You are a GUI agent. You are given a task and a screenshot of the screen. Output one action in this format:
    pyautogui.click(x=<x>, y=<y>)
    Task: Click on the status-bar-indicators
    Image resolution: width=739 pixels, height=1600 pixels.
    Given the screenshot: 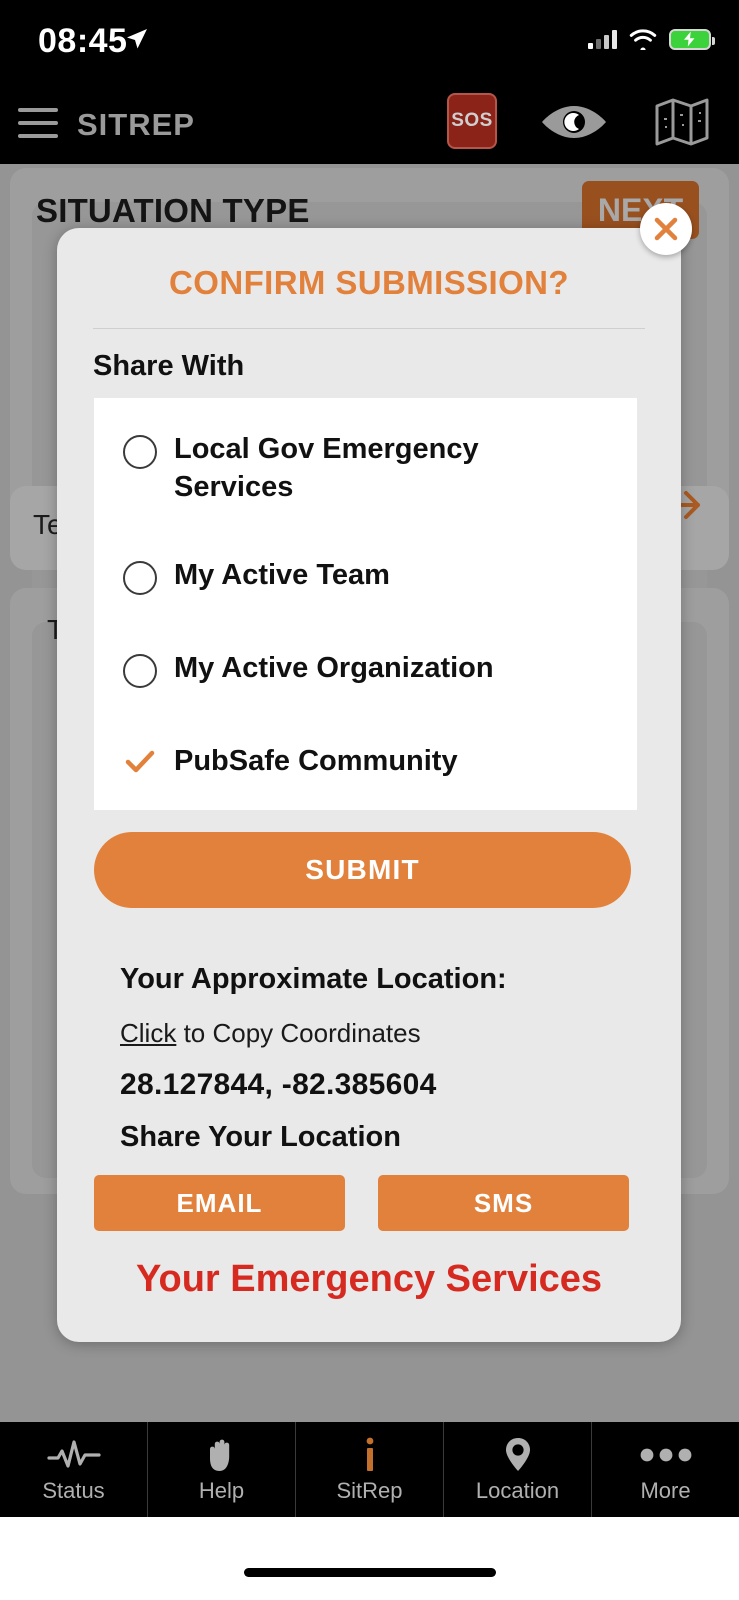 What is the action you would take?
    pyautogui.click(x=651, y=39)
    